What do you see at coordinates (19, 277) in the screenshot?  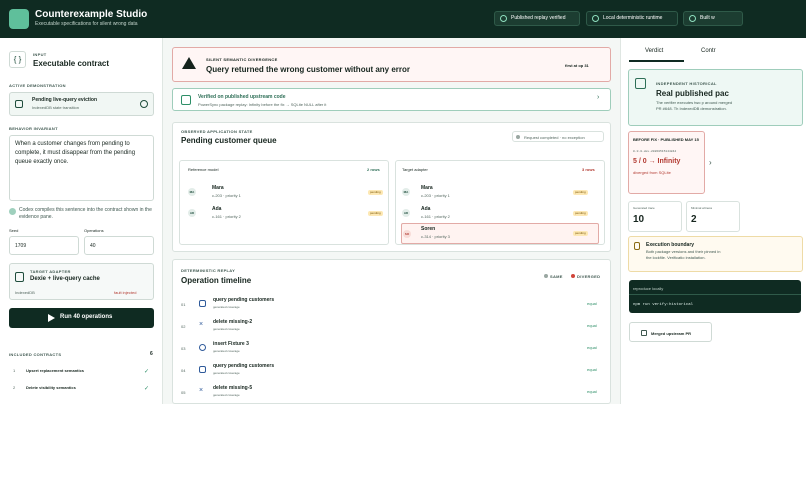 I see `database-icon` at bounding box center [19, 277].